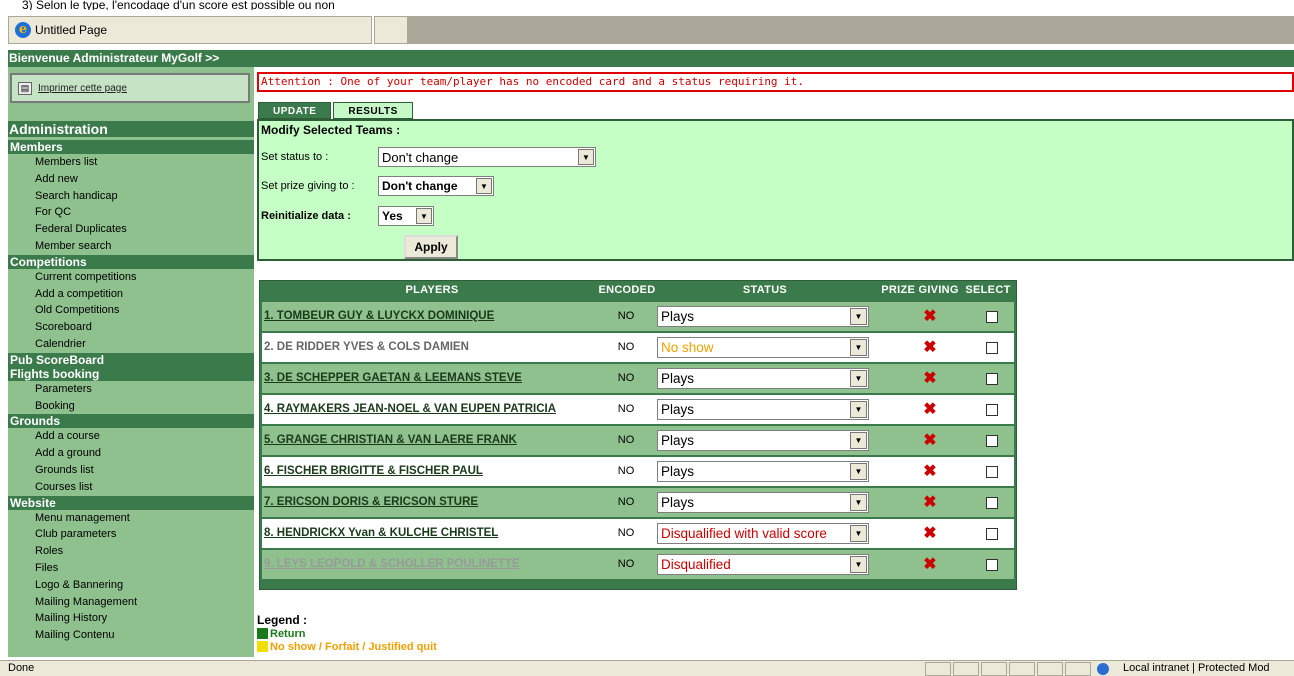  I want to click on legend-item-return: Return, so click(347, 633).